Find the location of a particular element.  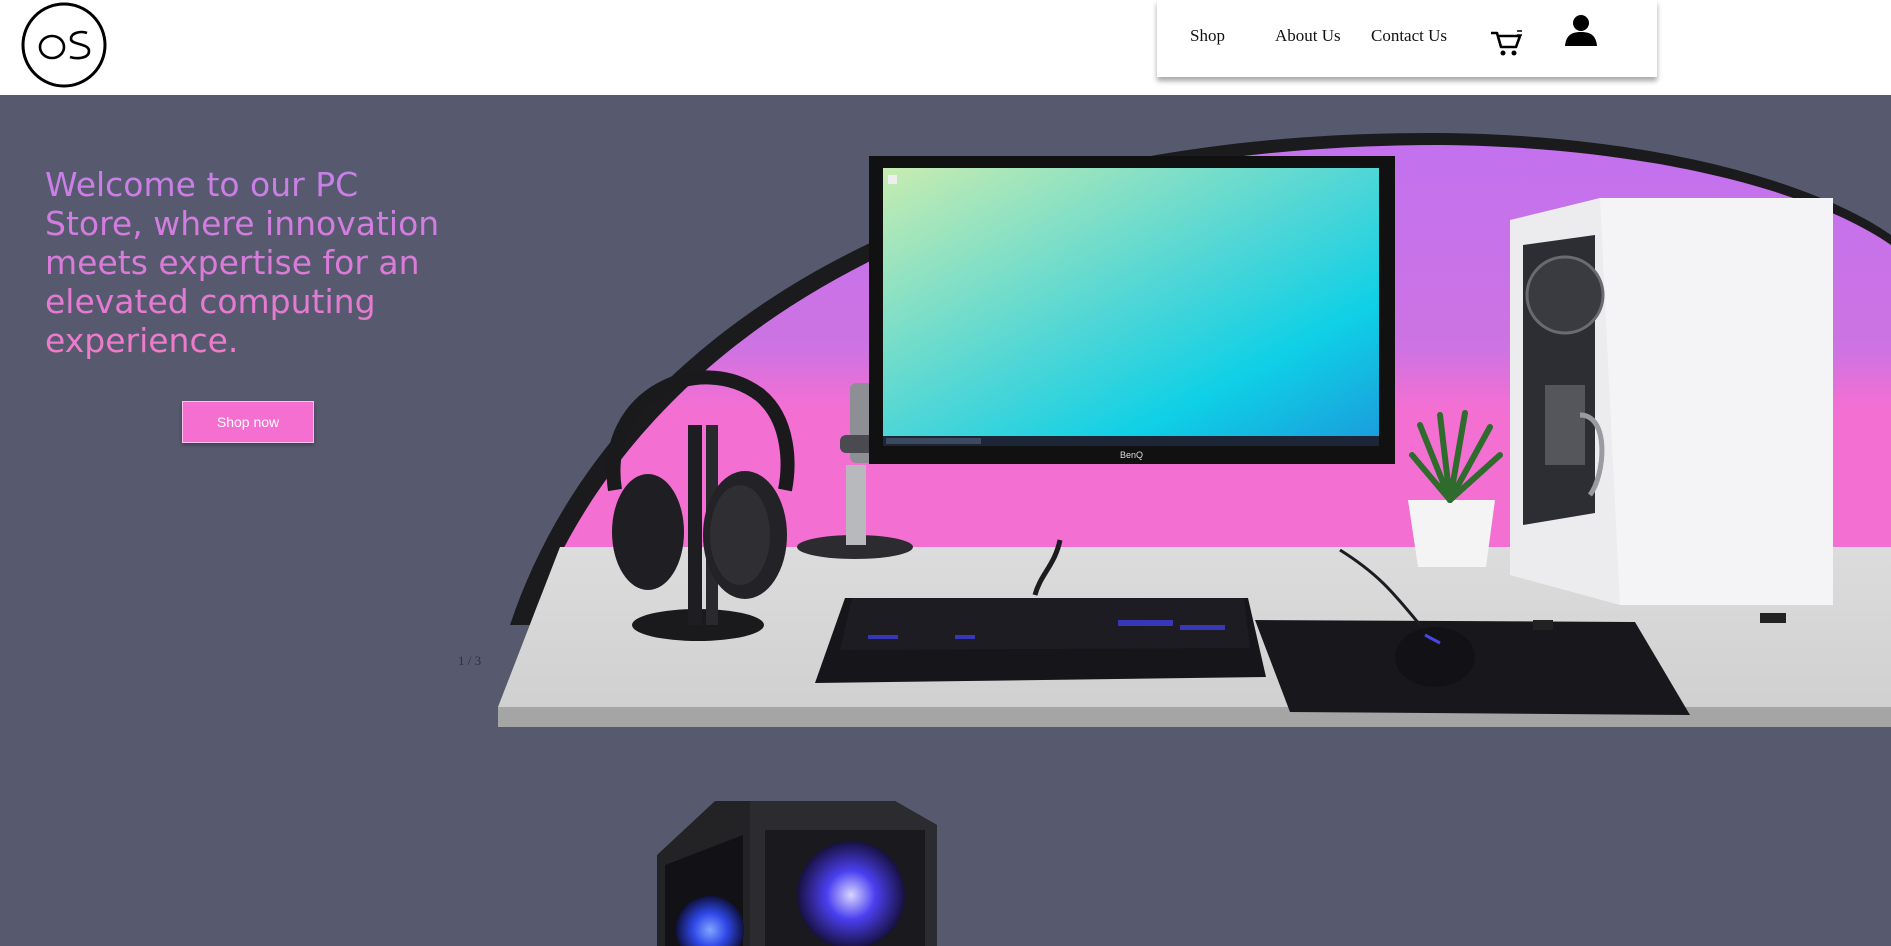

cart-icon is located at coordinates (1507, 43).